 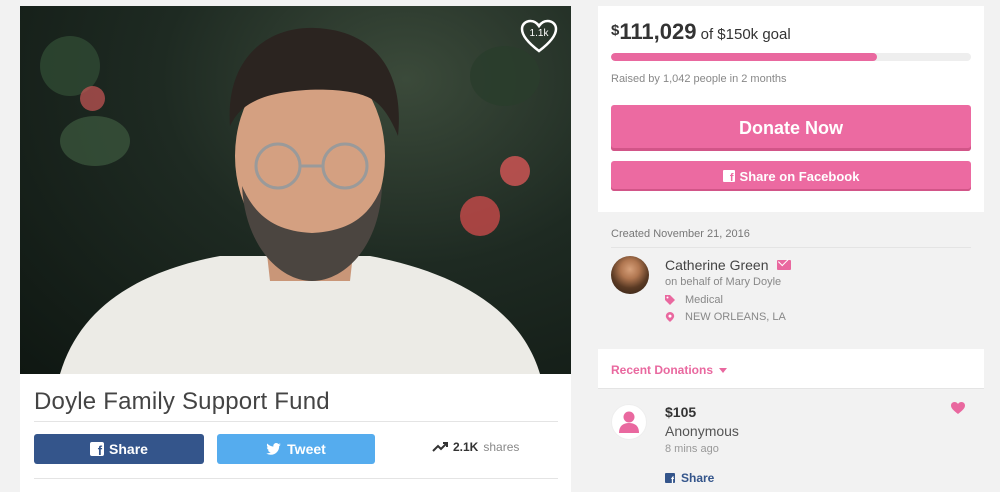 I want to click on campaign-title: Doyle Family Support Fund, so click(x=182, y=401).